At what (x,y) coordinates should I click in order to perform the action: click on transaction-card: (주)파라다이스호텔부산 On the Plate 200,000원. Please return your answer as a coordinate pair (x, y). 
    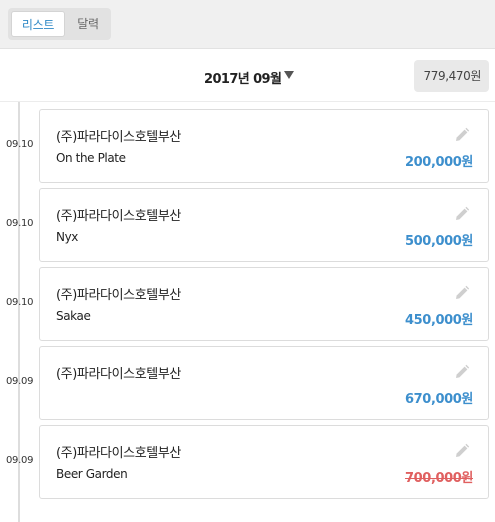
    Looking at the image, I should click on (264, 146).